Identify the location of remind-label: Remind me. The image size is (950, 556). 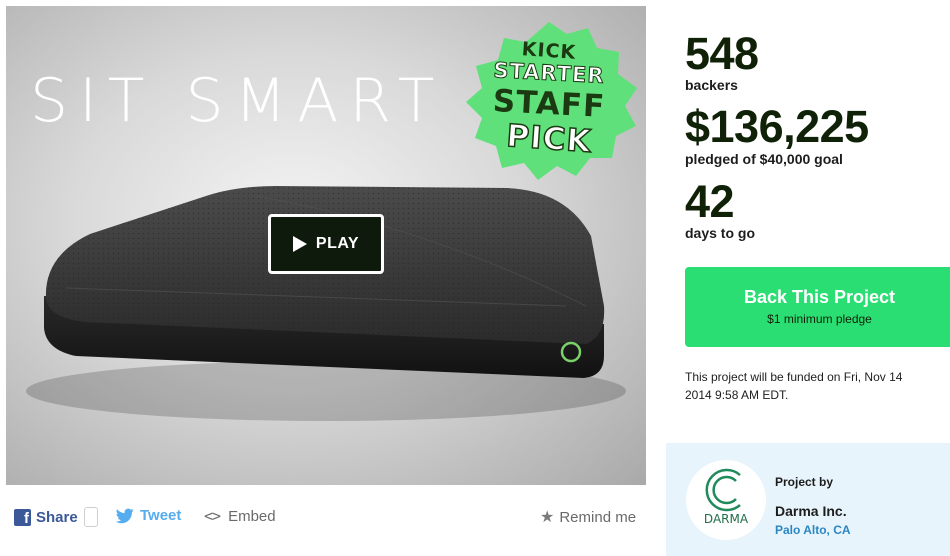
(598, 517).